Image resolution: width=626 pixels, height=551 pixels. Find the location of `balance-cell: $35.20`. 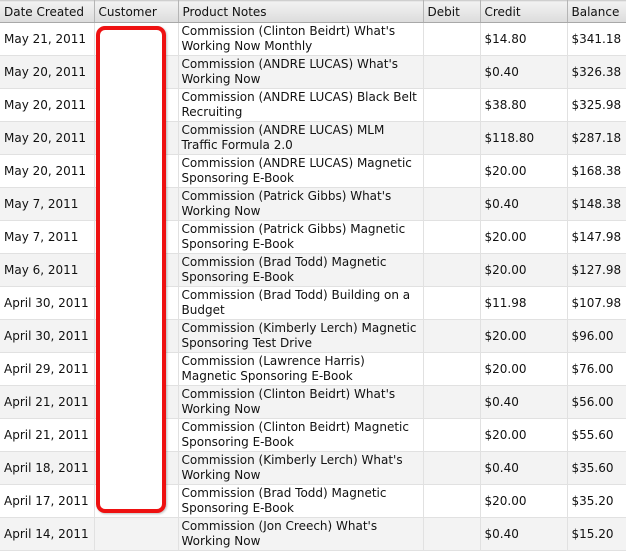

balance-cell: $35.20 is located at coordinates (596, 501).